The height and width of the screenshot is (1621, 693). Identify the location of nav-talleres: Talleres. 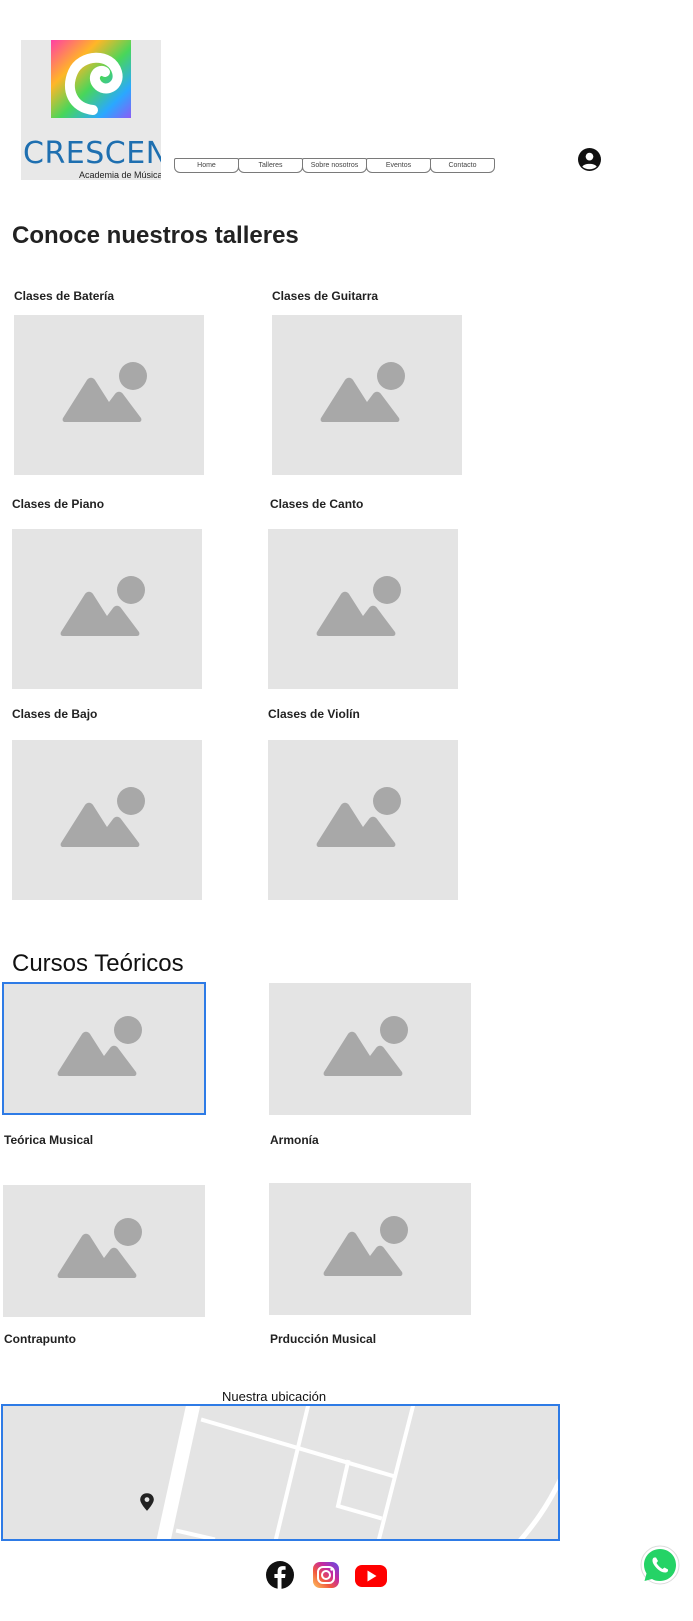
(270, 165).